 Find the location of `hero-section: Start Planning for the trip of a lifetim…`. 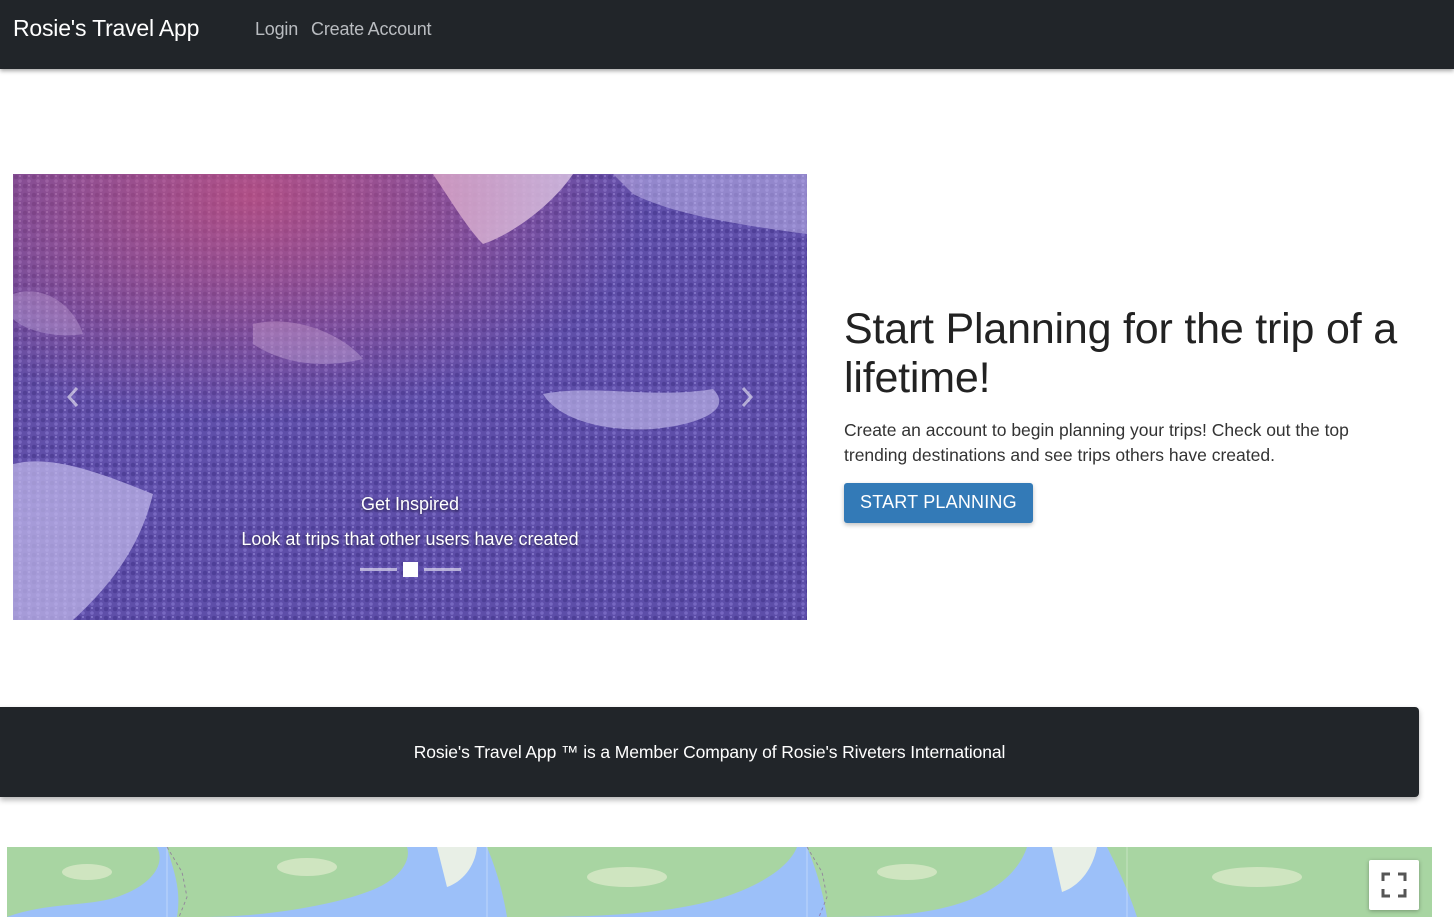

hero-section: Start Planning for the trip of a lifetim… is located at coordinates (1134, 414).